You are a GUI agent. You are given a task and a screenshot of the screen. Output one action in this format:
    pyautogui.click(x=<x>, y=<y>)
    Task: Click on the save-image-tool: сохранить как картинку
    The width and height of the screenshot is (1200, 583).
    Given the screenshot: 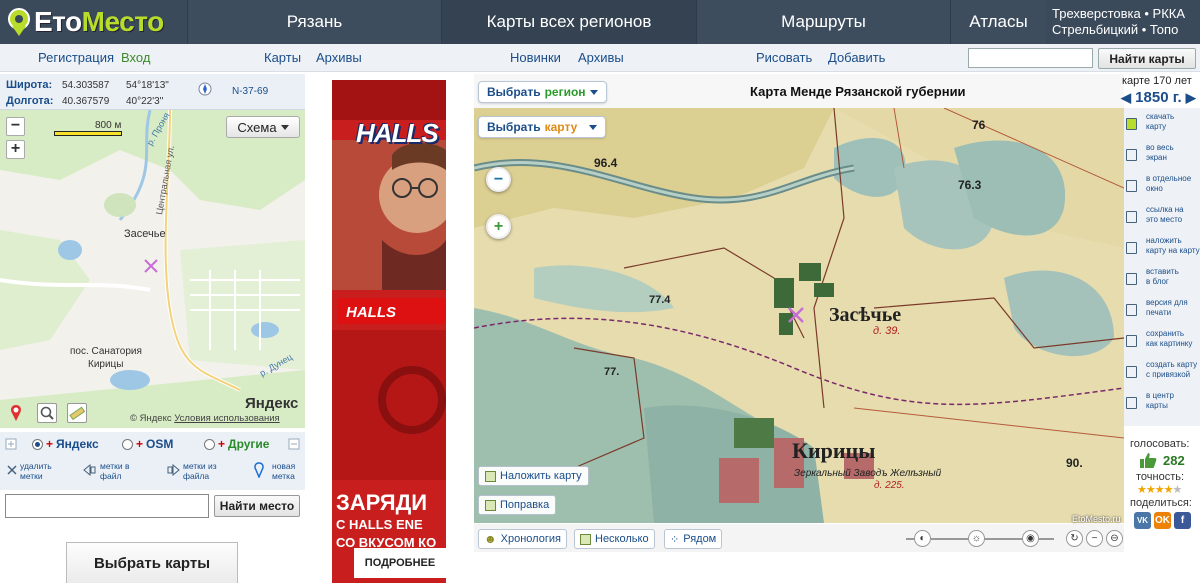 What is the action you would take?
    pyautogui.click(x=1163, y=342)
    